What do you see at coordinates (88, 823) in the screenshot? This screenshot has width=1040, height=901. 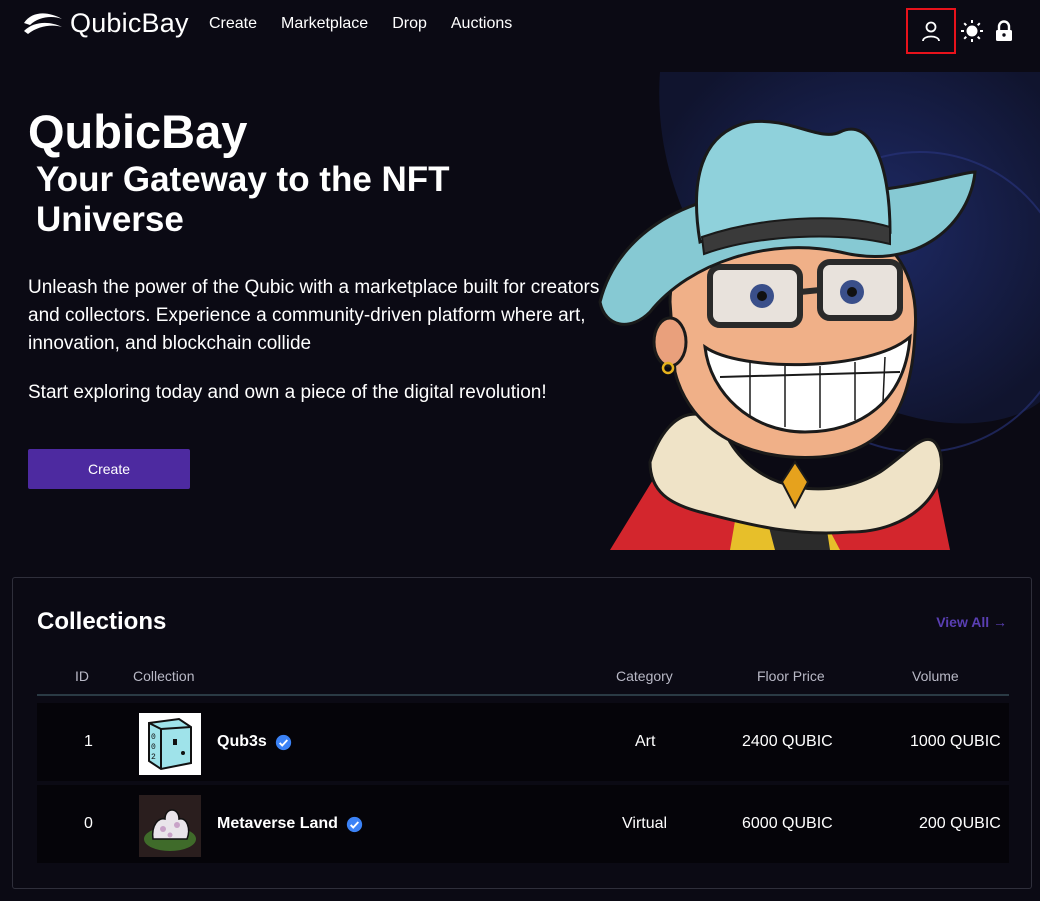 I see `row-id: 0` at bounding box center [88, 823].